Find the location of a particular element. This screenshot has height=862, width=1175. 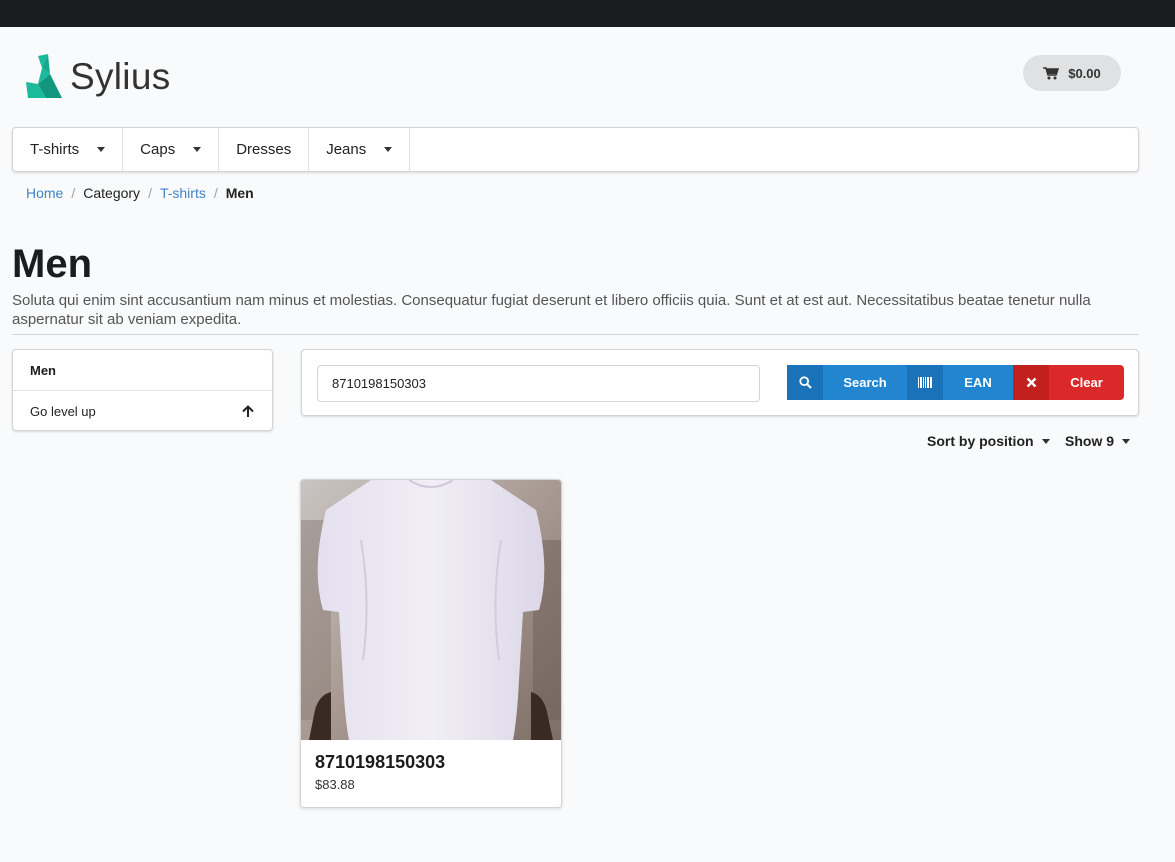

sidebar-header: Men is located at coordinates (142, 370).